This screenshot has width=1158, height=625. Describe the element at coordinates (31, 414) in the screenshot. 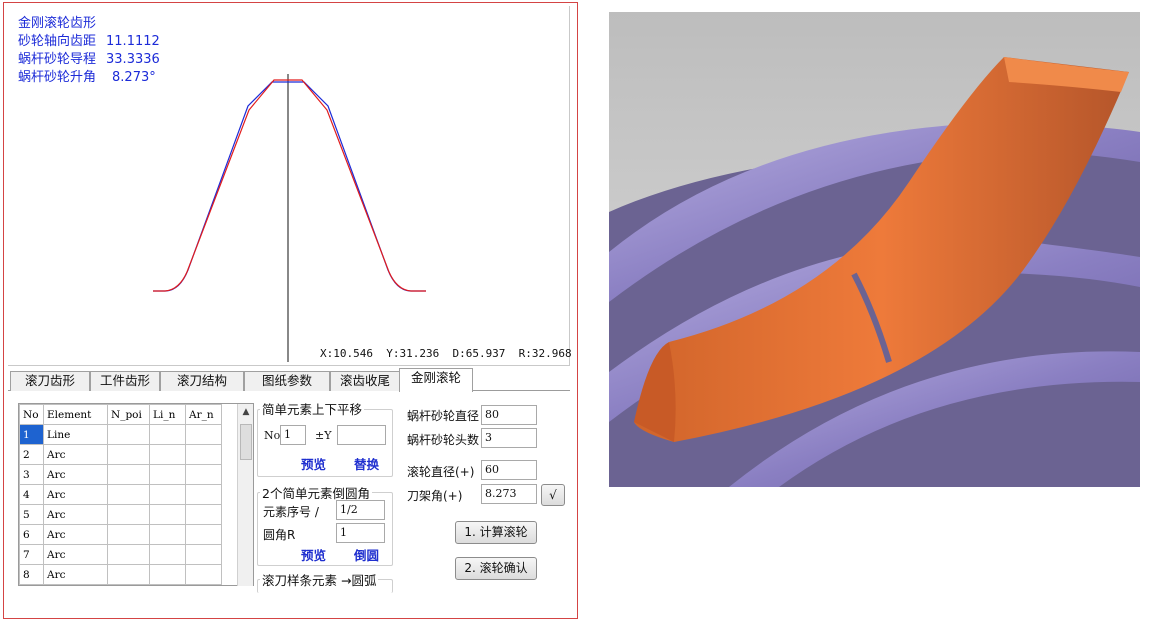

I see `col-no: No` at that location.